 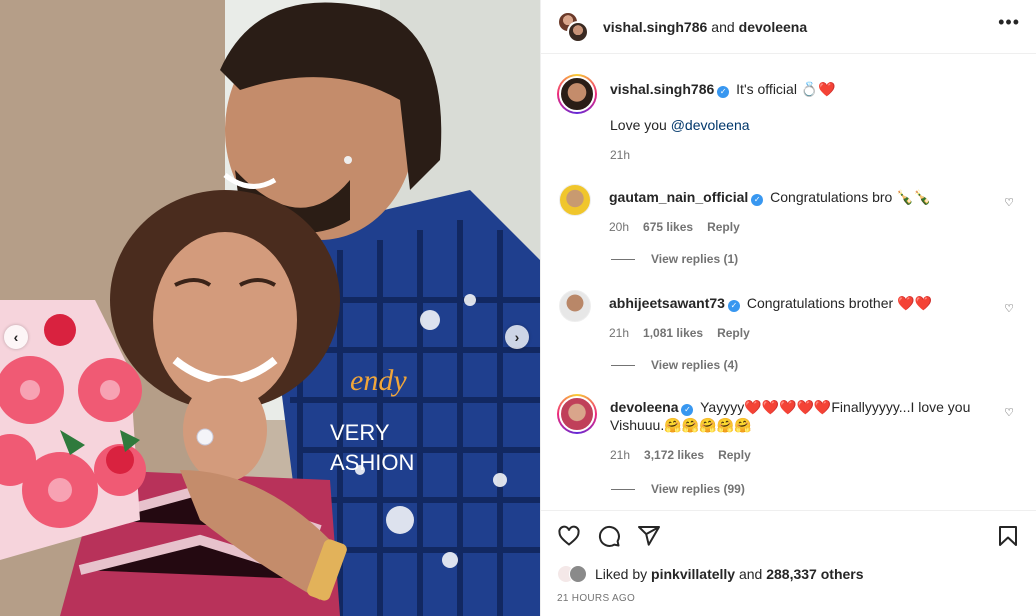 I want to click on comment-likes: 675 likes, so click(x=668, y=227).